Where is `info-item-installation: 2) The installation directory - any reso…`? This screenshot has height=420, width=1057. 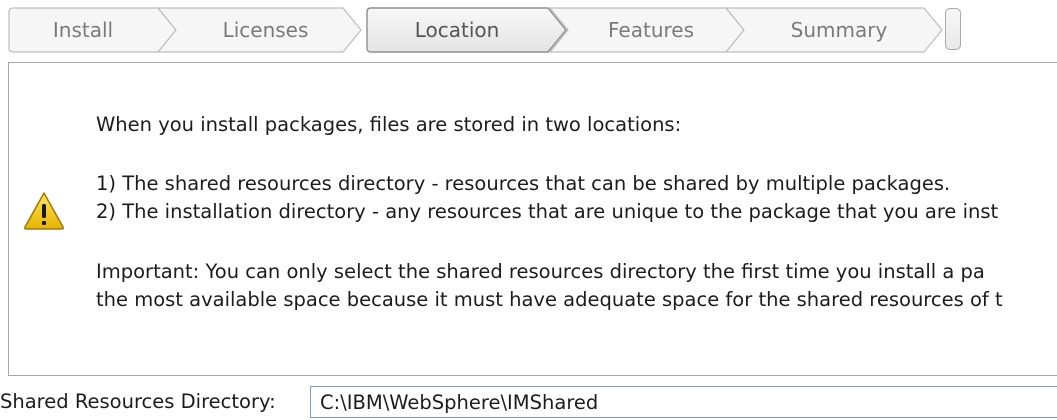 info-item-installation: 2) The installation directory - any reso… is located at coordinates (547, 211).